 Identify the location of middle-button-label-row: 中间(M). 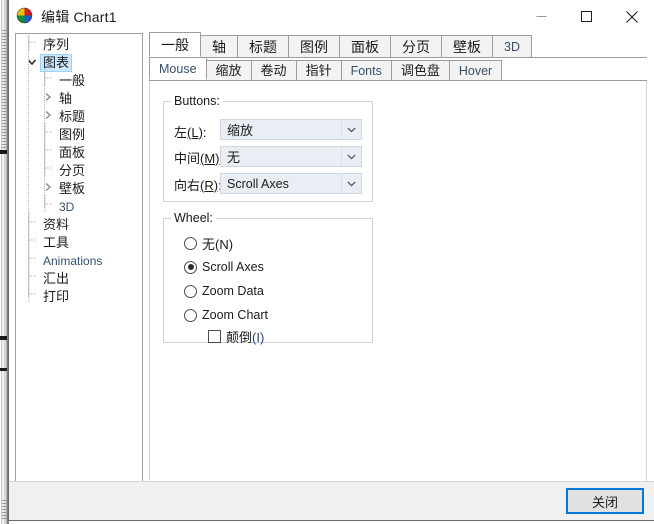
(197, 157).